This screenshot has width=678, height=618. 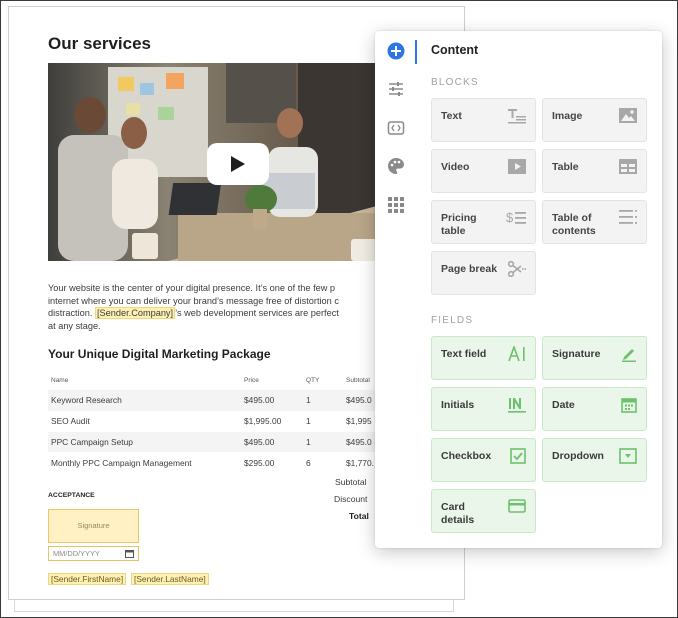 I want to click on cell-name: Keyword Research, so click(x=146, y=400).